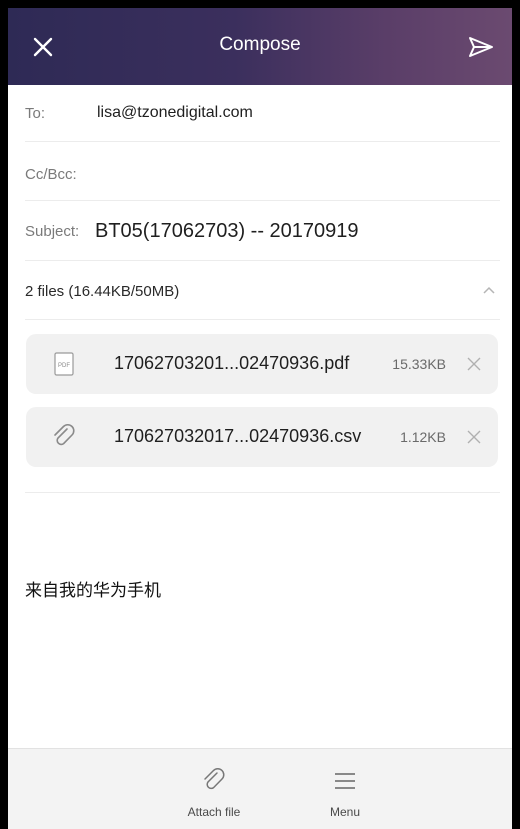 This screenshot has height=829, width=520. What do you see at coordinates (93, 588) in the screenshot?
I see `message-body: 来自我的华为手机` at bounding box center [93, 588].